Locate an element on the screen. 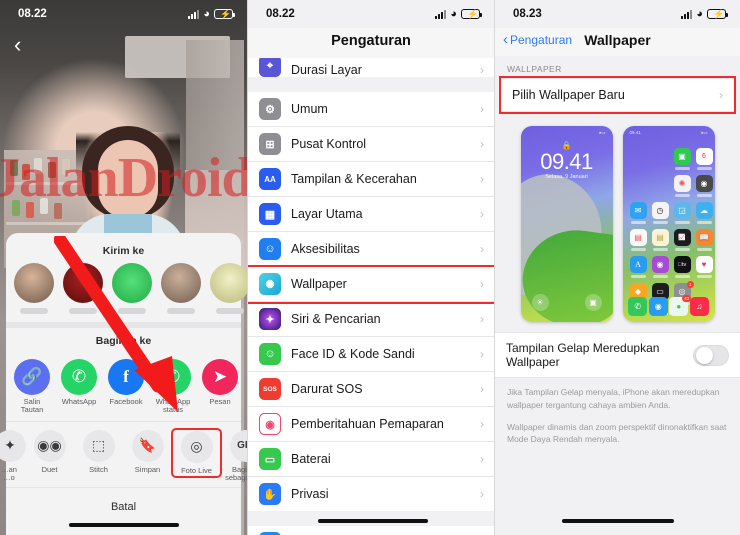 The width and height of the screenshot is (740, 535). share-target-salin-tautan: 🔗 Salin Tautan is located at coordinates (32, 386).